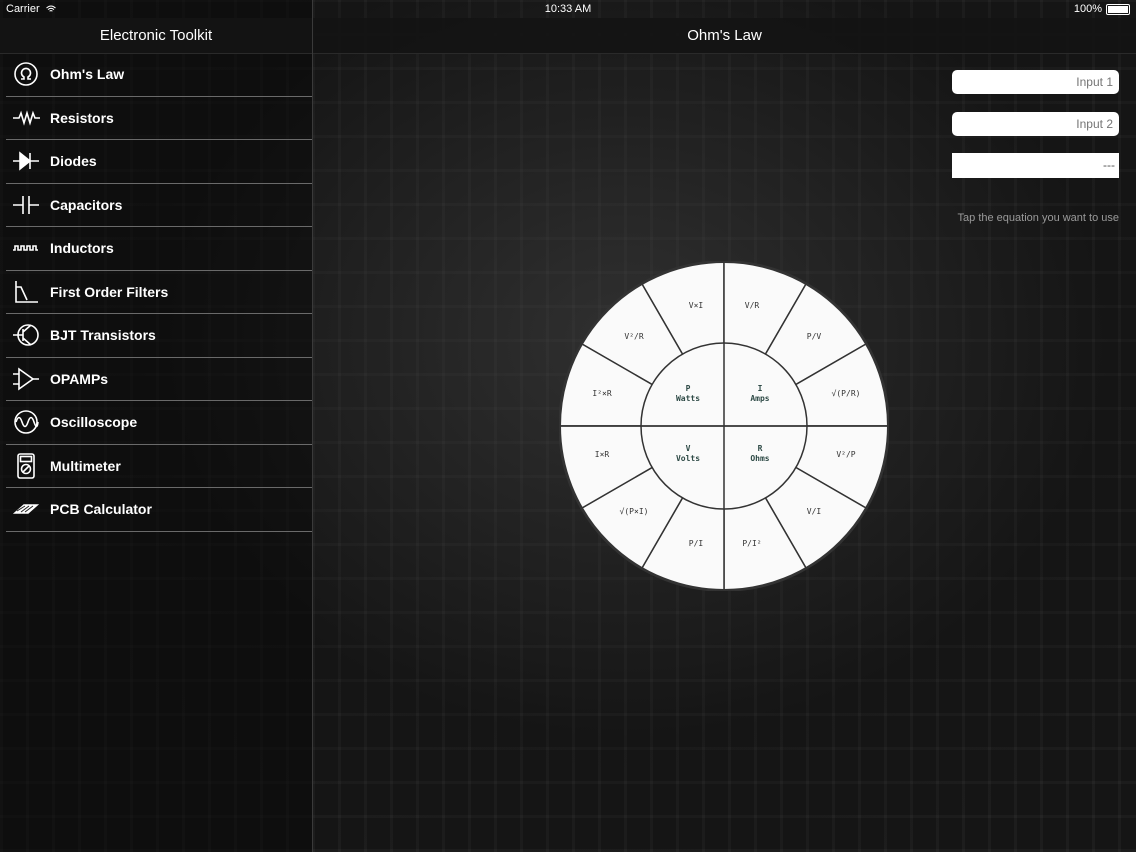 Image resolution: width=1136 pixels, height=852 pixels. Describe the element at coordinates (26, 205) in the screenshot. I see `capacitor-icon` at that location.